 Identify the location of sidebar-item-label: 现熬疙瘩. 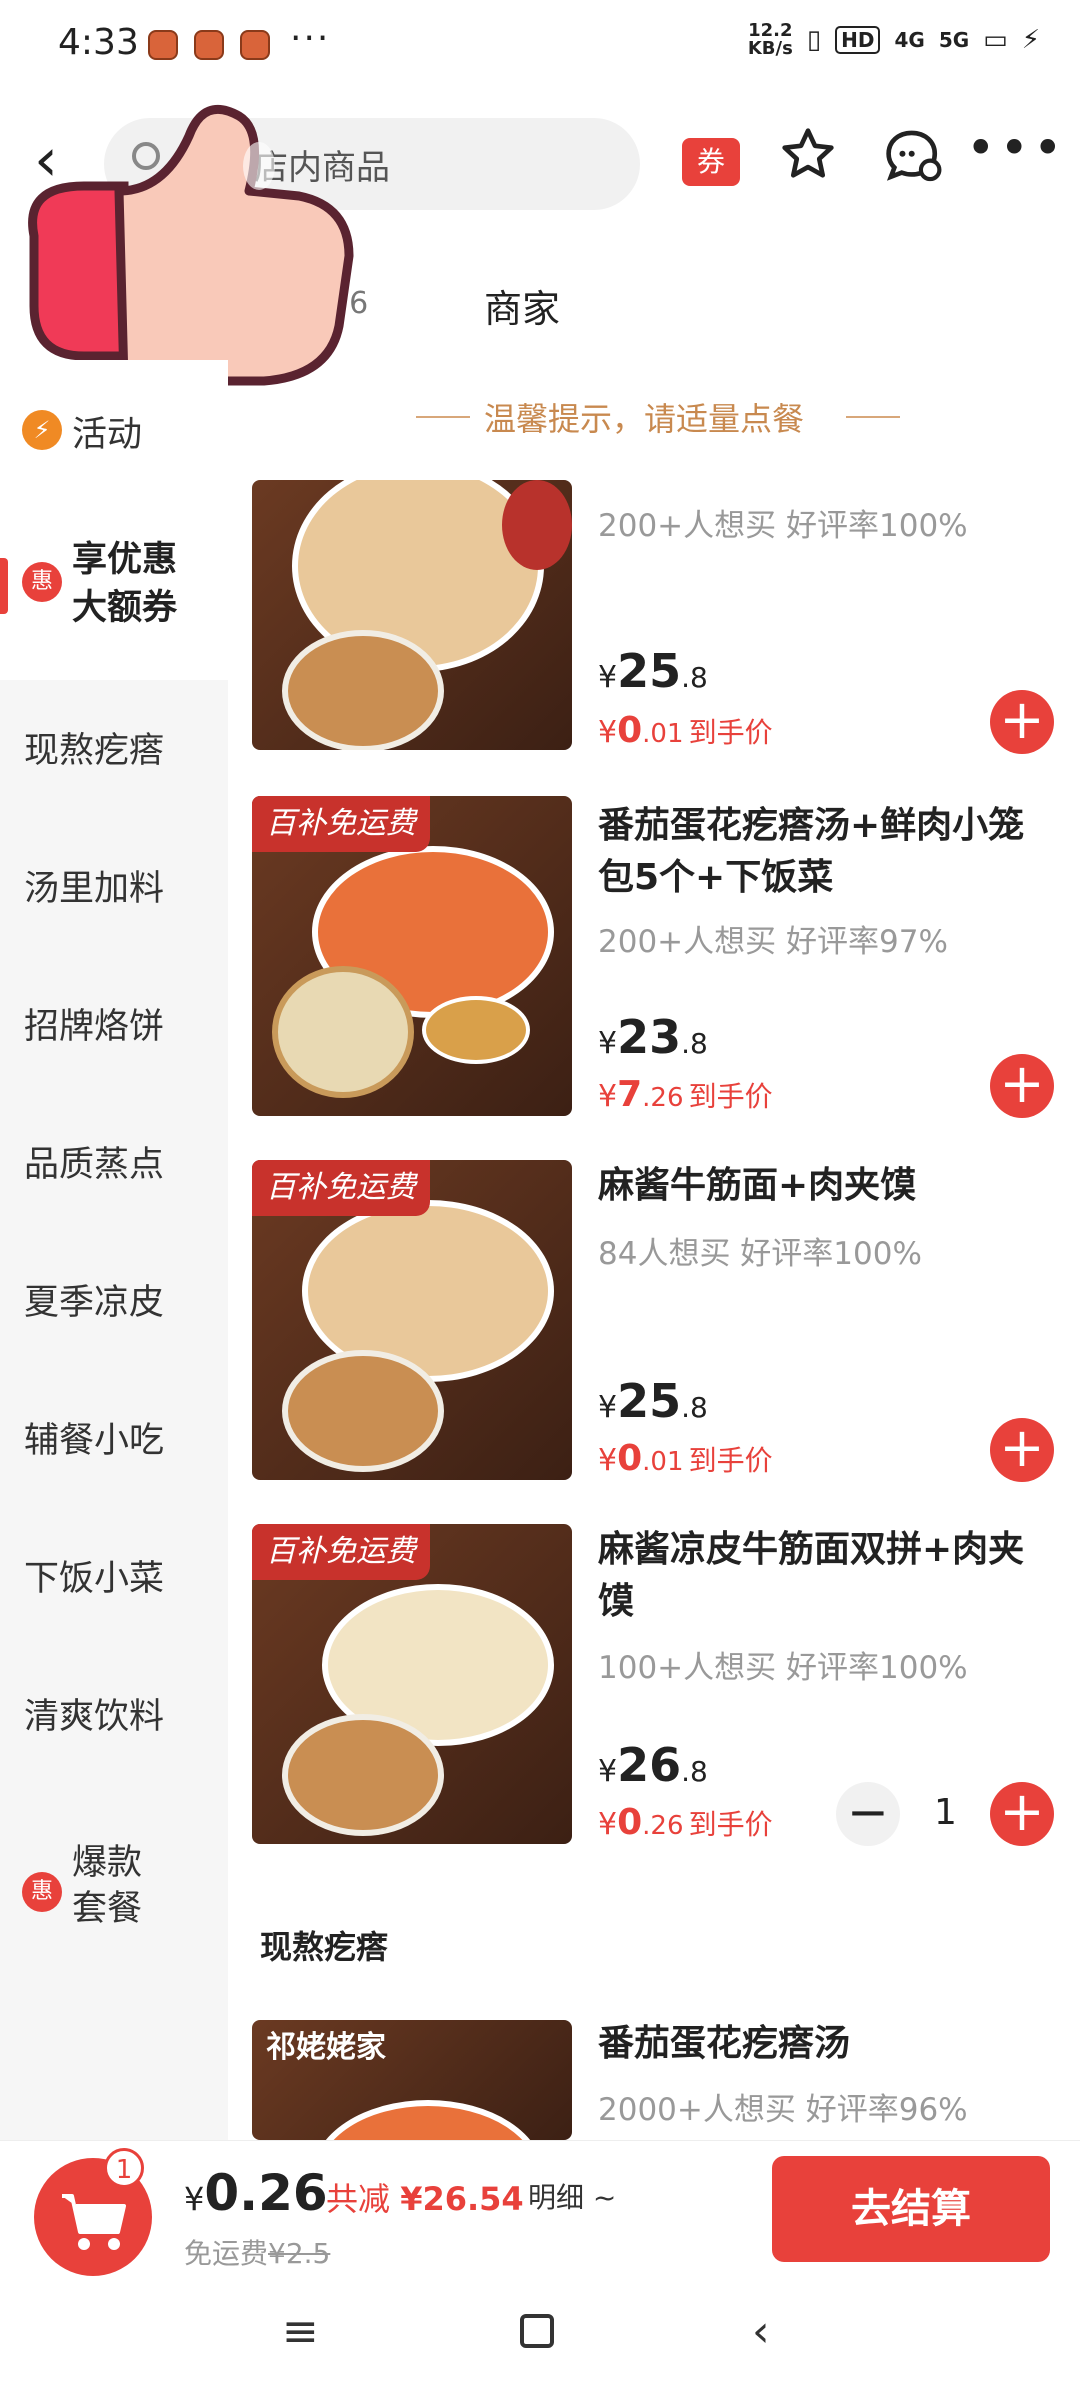
(94, 751).